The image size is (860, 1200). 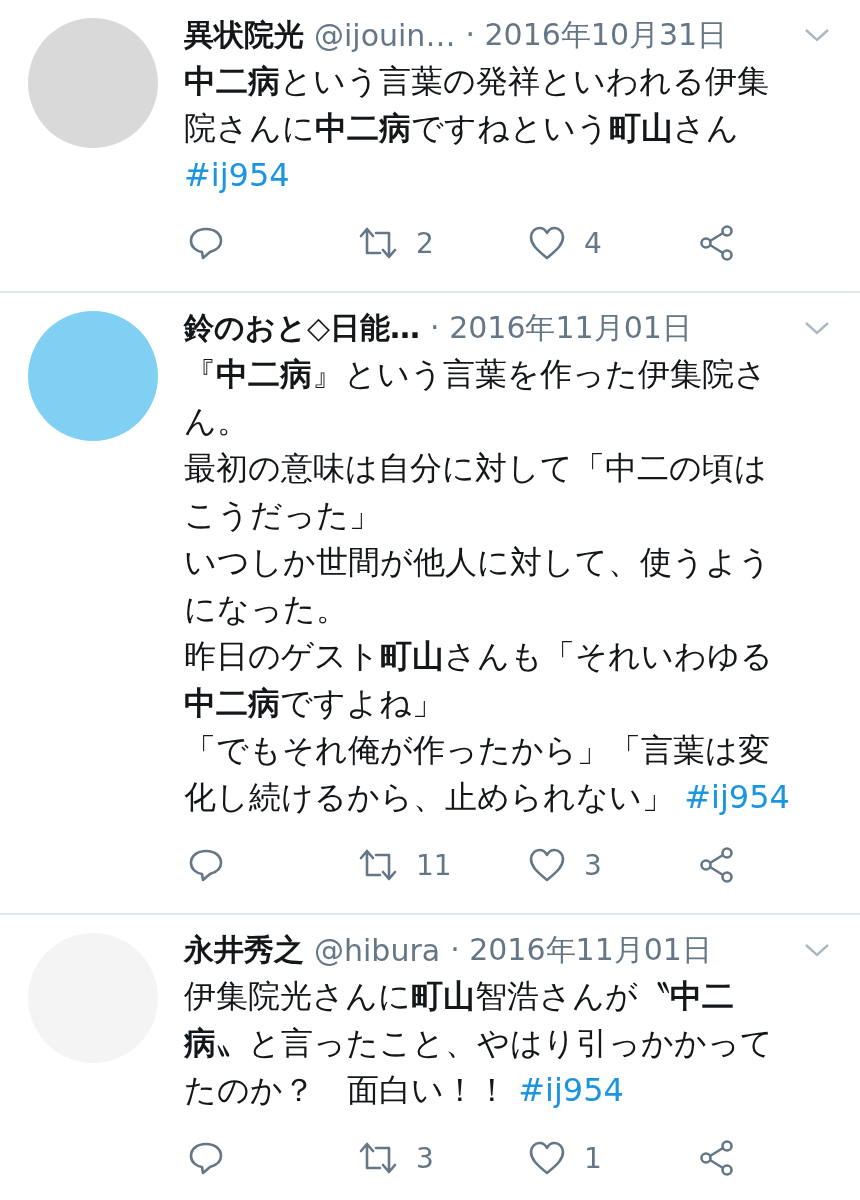 I want to click on retweet-count: 2, so click(x=425, y=243).